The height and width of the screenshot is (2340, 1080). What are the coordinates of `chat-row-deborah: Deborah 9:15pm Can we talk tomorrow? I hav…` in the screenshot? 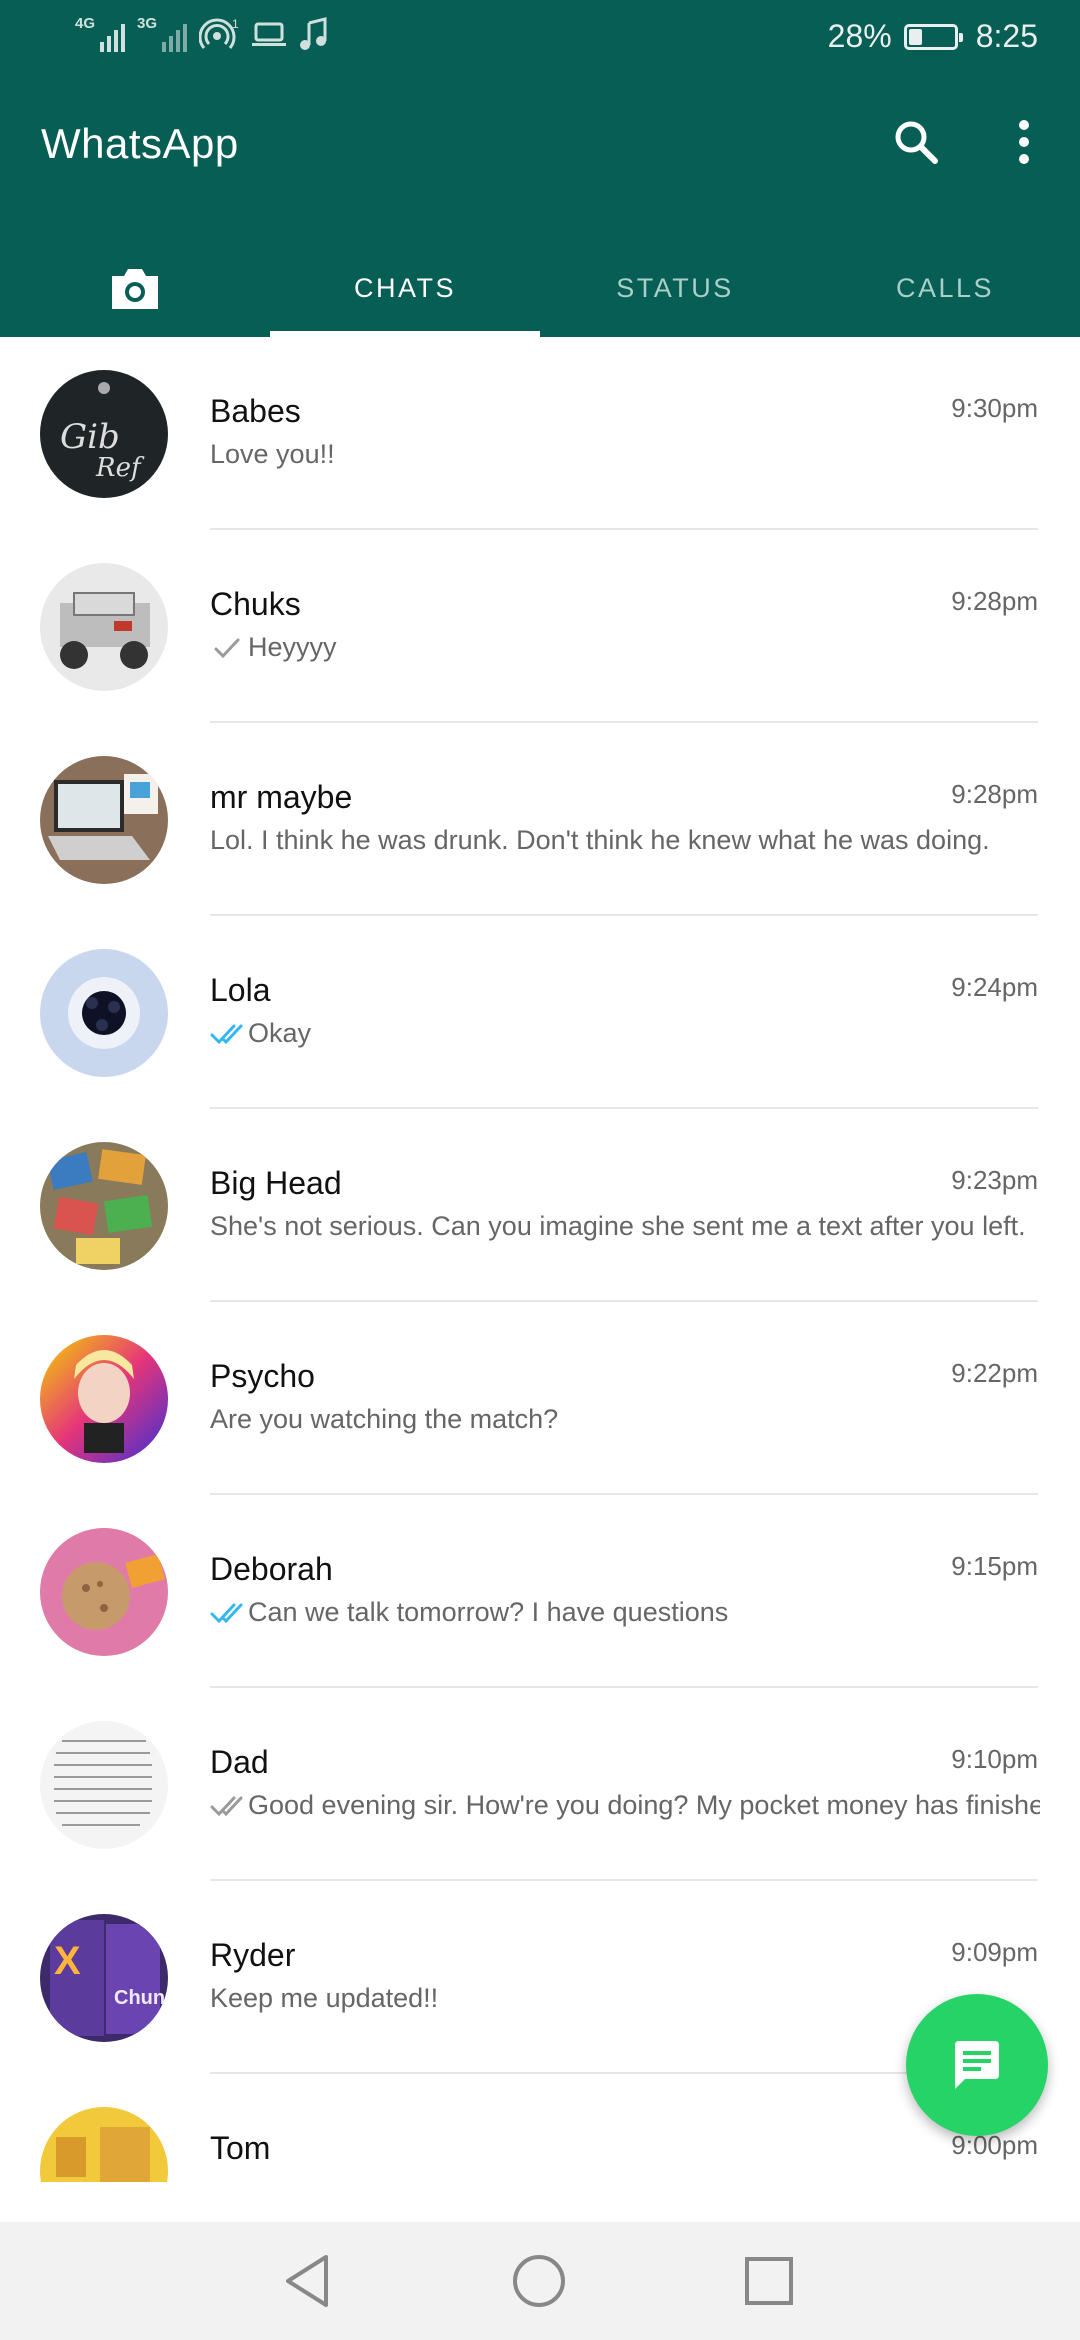 It's located at (540, 1591).